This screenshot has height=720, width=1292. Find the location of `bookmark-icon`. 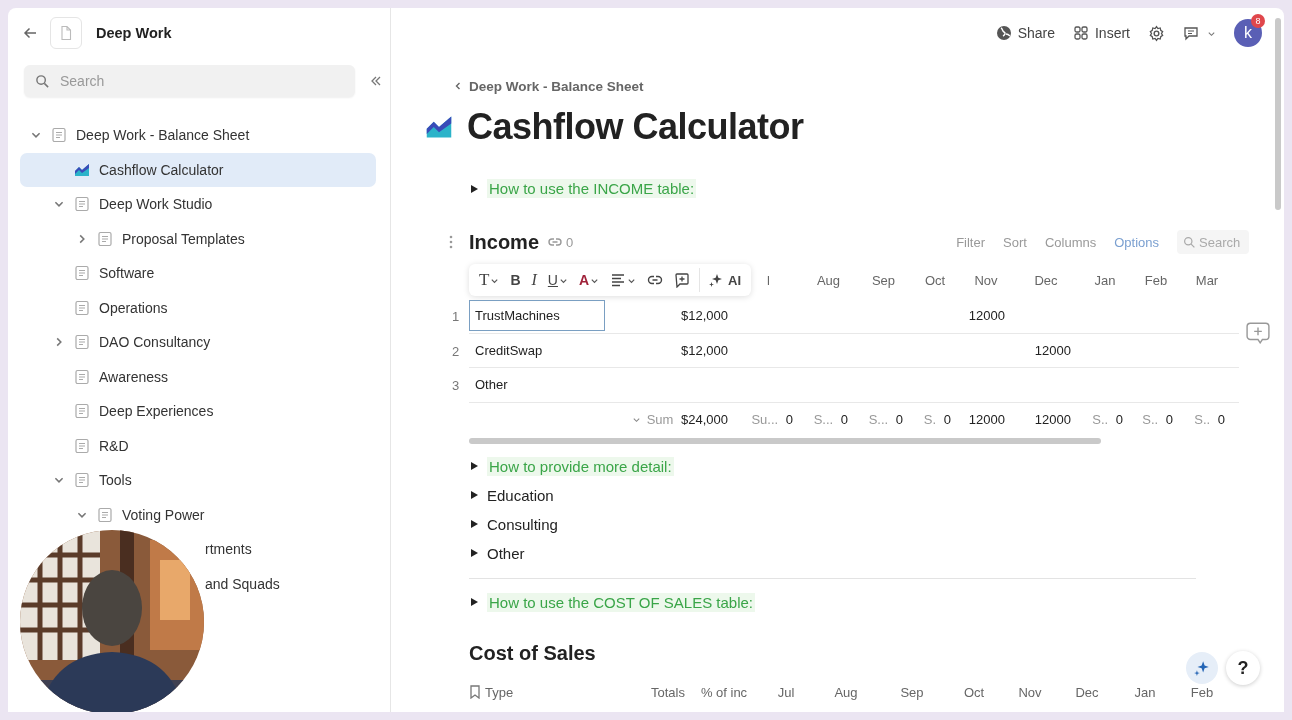

bookmark-icon is located at coordinates (475, 692).